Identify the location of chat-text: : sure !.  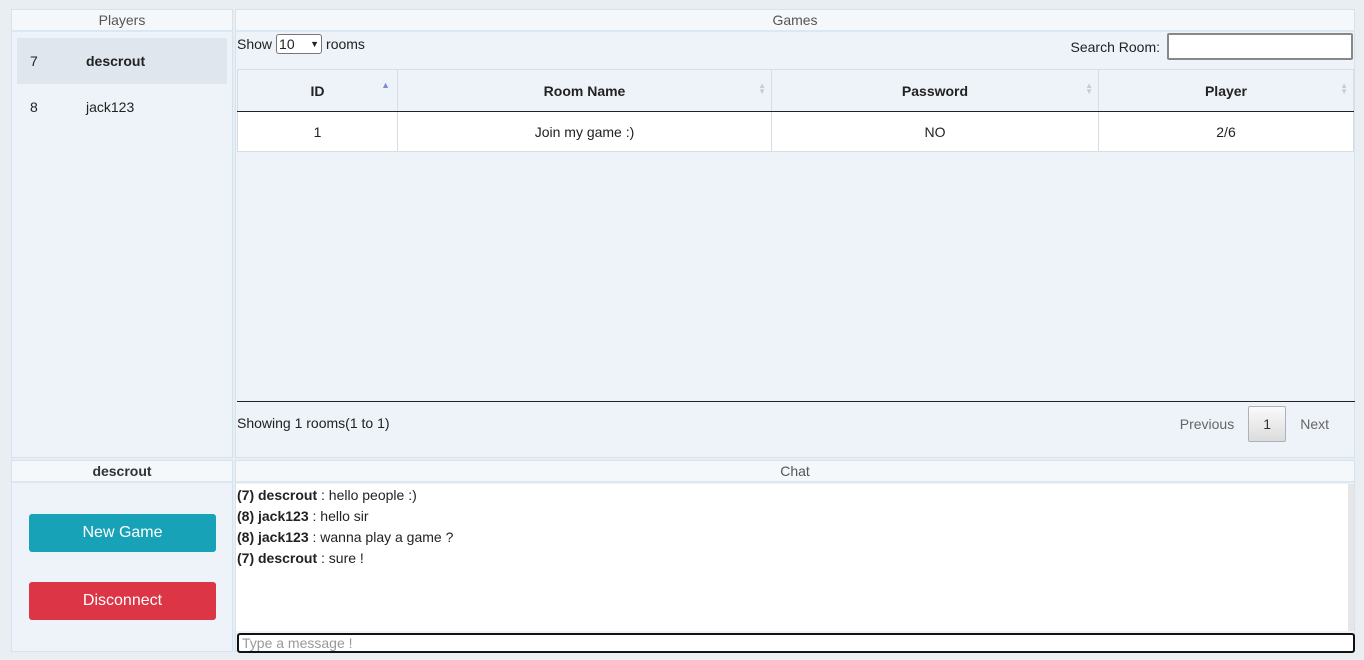
(340, 558).